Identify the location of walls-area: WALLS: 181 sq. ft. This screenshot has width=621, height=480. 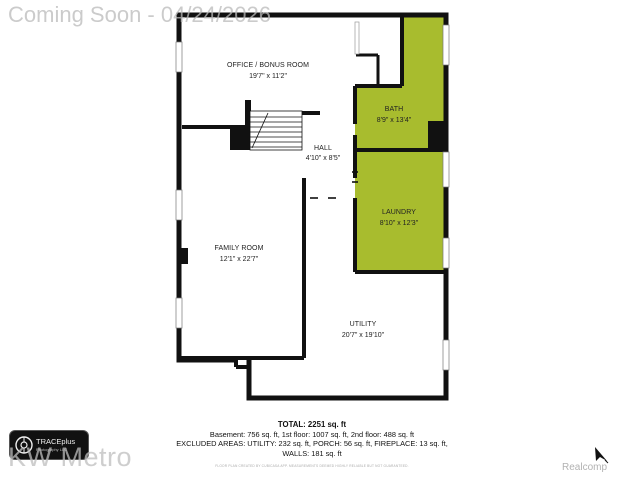
(312, 453).